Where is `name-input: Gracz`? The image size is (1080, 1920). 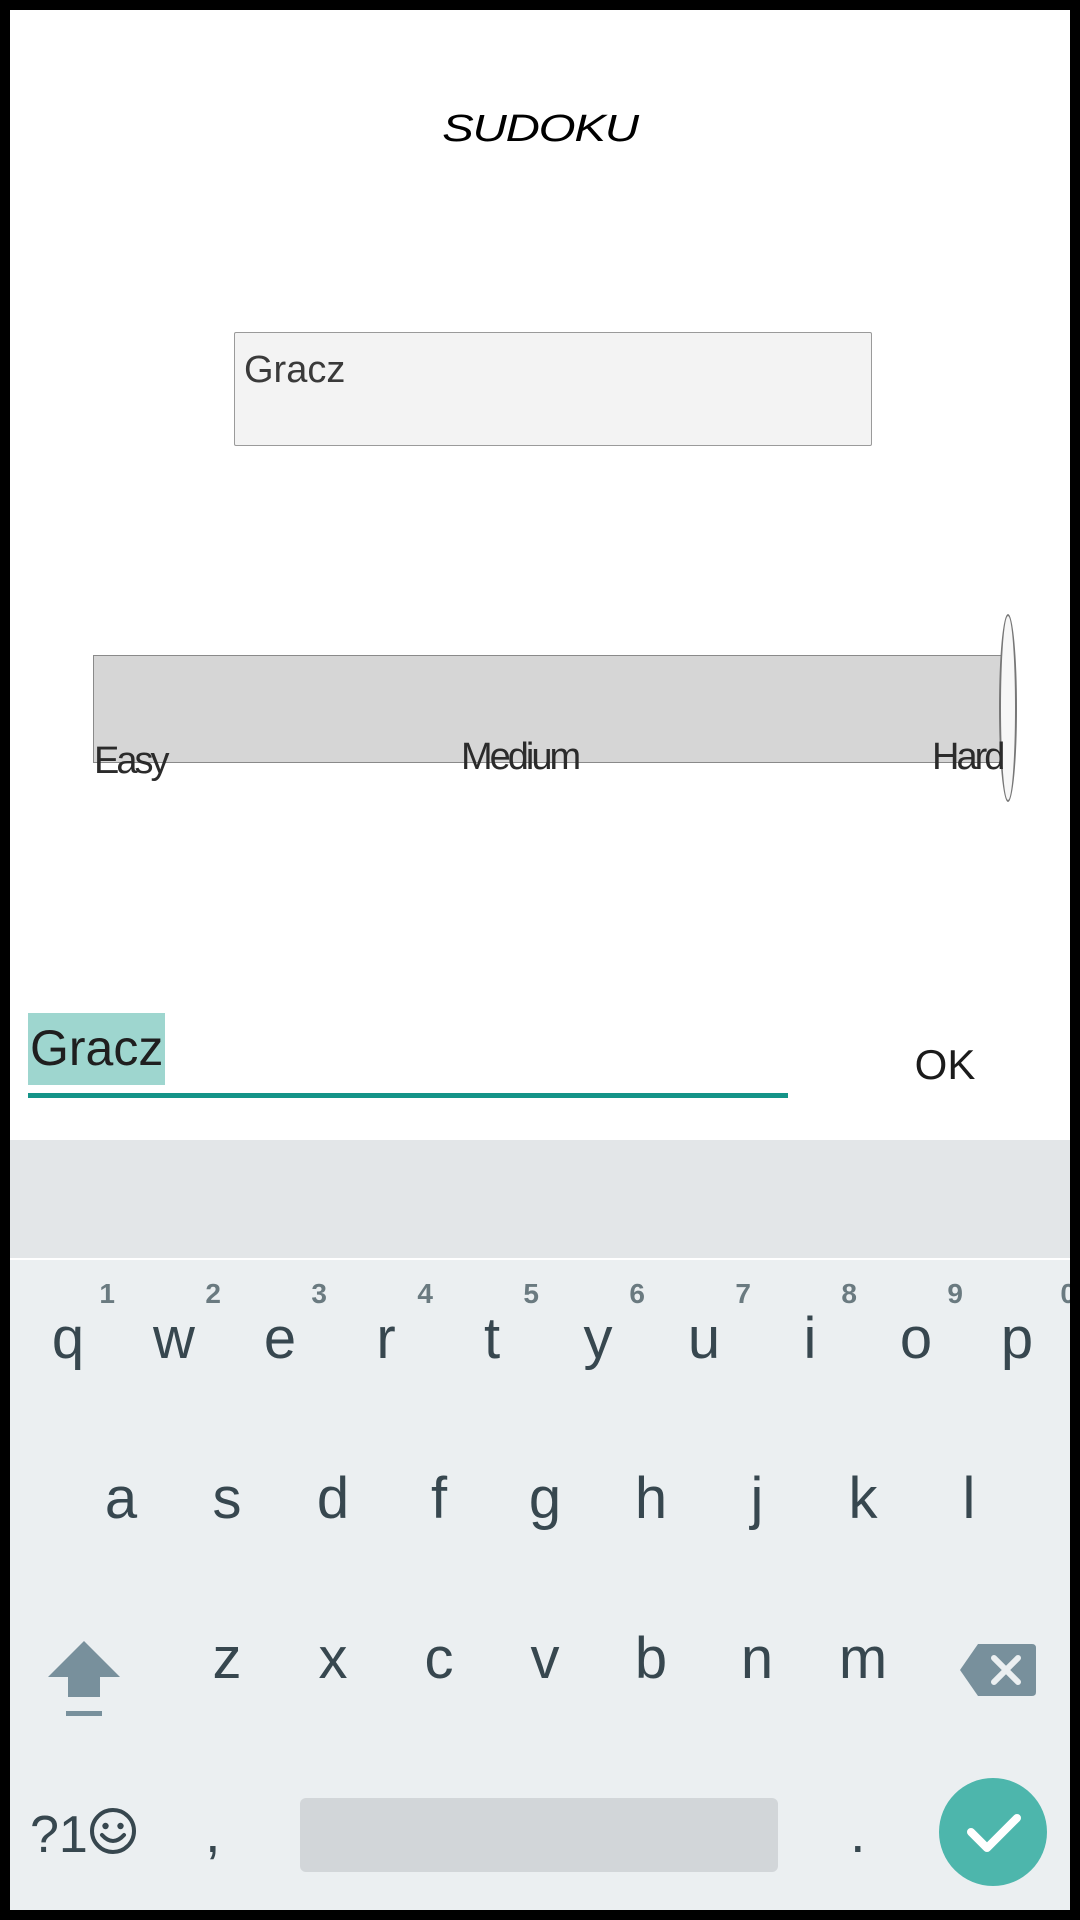
name-input: Gracz is located at coordinates (408, 1058).